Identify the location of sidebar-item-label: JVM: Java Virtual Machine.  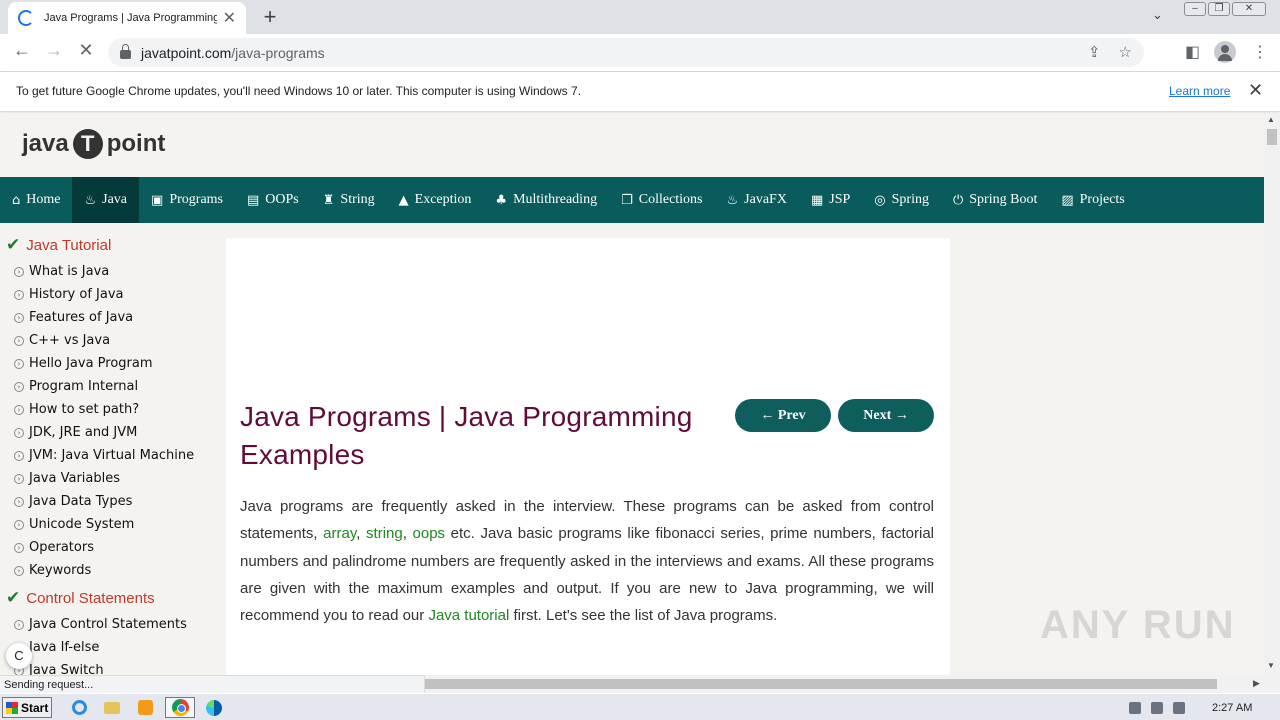
(112, 455).